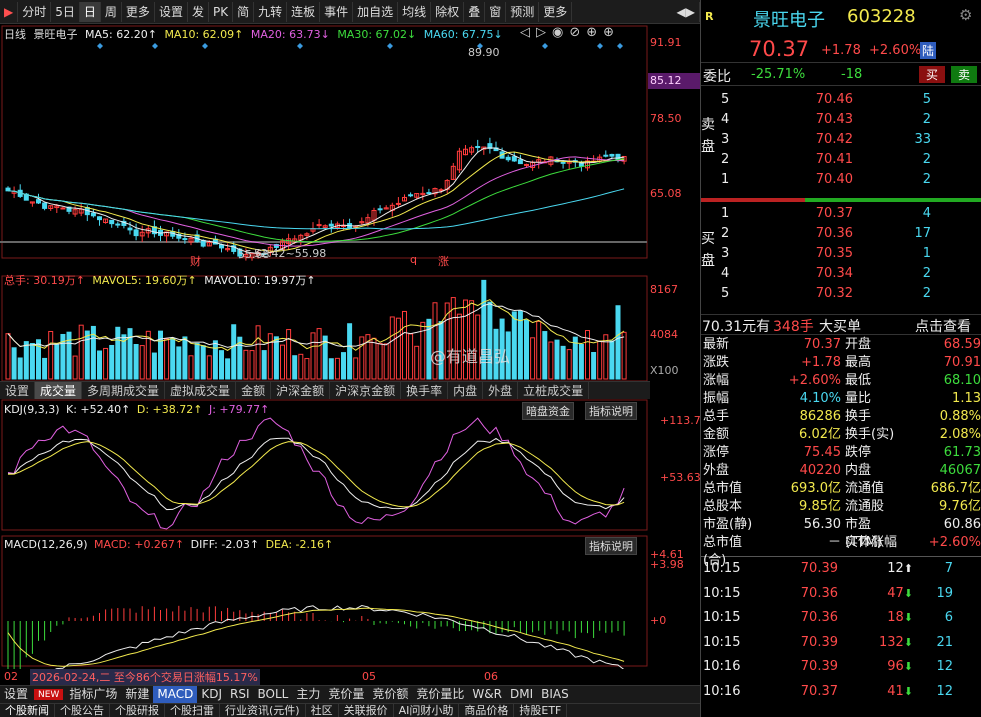  What do you see at coordinates (541, 710) in the screenshot?
I see `info-tab: 持股ETF` at bounding box center [541, 710].